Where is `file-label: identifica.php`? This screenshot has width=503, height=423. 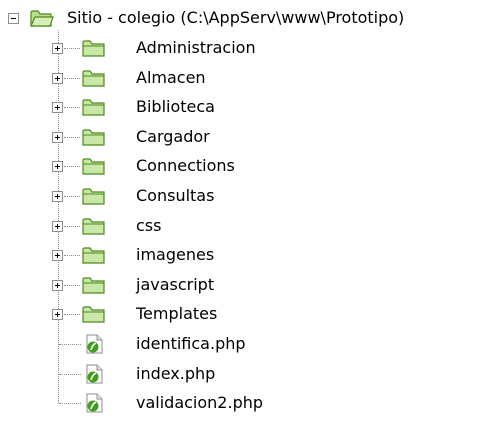
file-label: identifica.php is located at coordinates (191, 343).